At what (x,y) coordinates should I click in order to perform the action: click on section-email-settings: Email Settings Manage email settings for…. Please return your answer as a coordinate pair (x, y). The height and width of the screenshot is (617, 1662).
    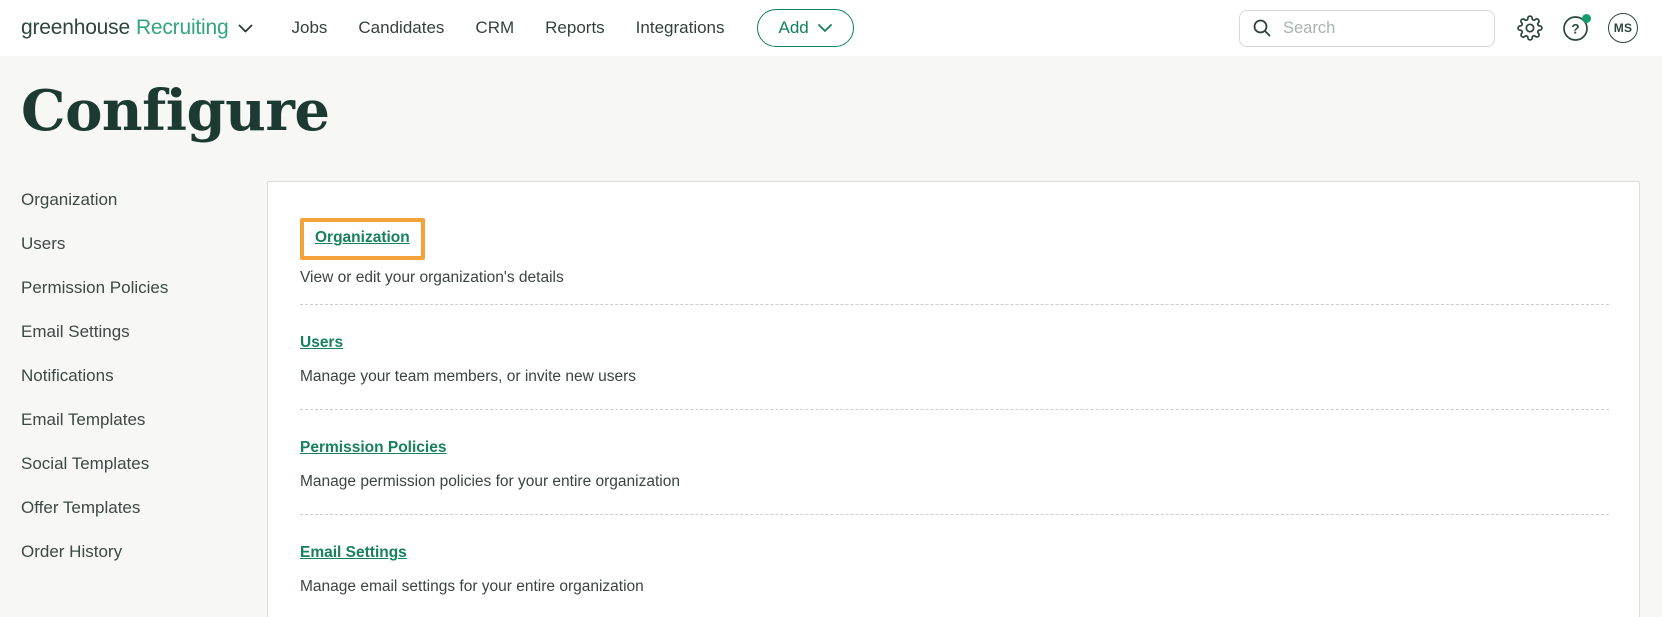
    Looking at the image, I should click on (954, 566).